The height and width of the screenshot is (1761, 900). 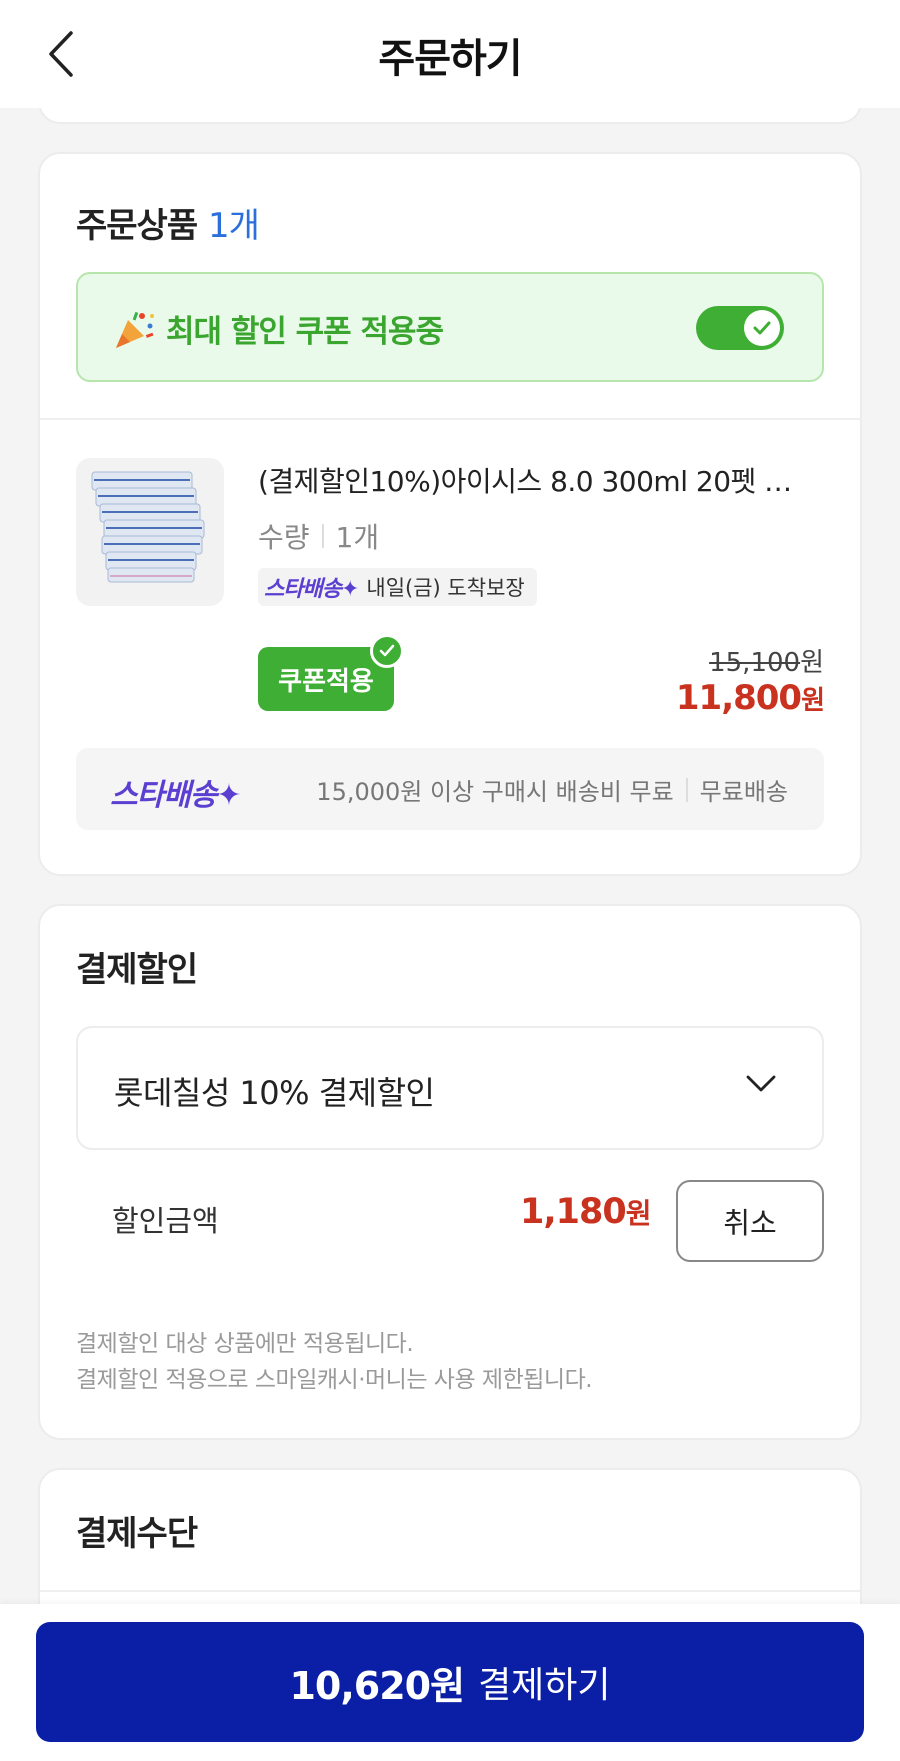 I want to click on order-title-text: 주문상품, so click(x=137, y=226).